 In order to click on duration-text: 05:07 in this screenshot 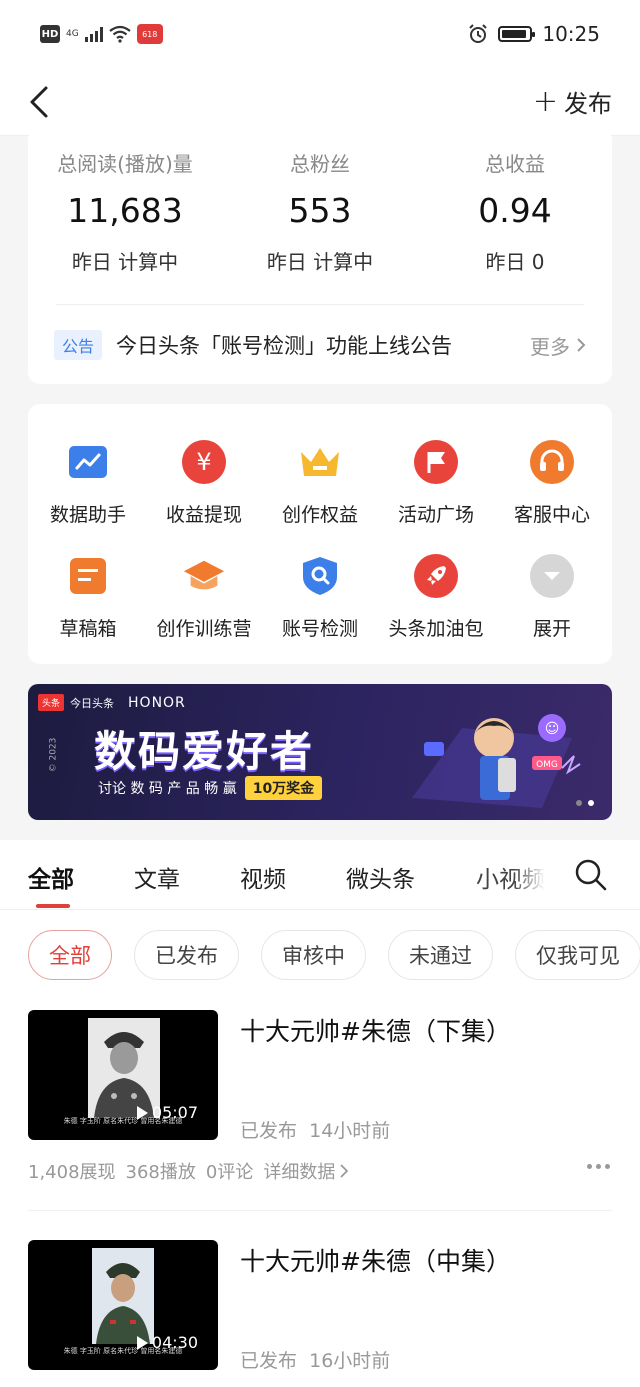, I will do `click(174, 1112)`.